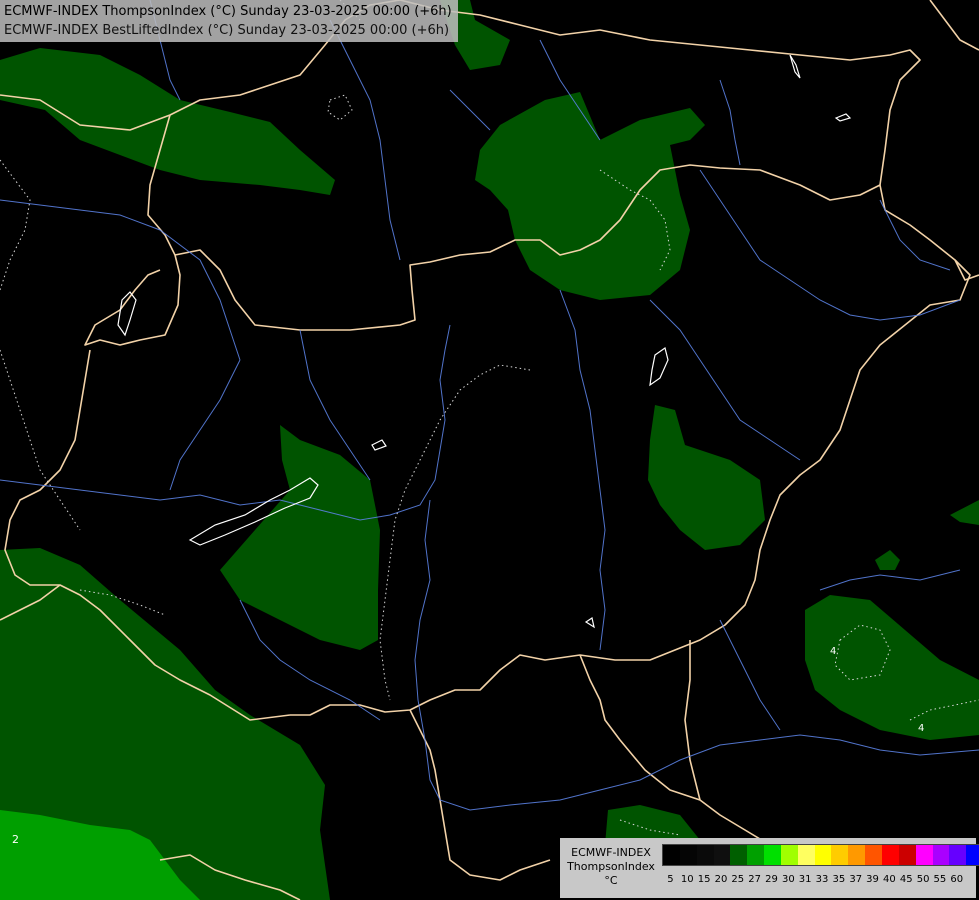 The width and height of the screenshot is (979, 900). Describe the element at coordinates (788, 879) in the screenshot. I see `legend-tick-label: 30` at that location.